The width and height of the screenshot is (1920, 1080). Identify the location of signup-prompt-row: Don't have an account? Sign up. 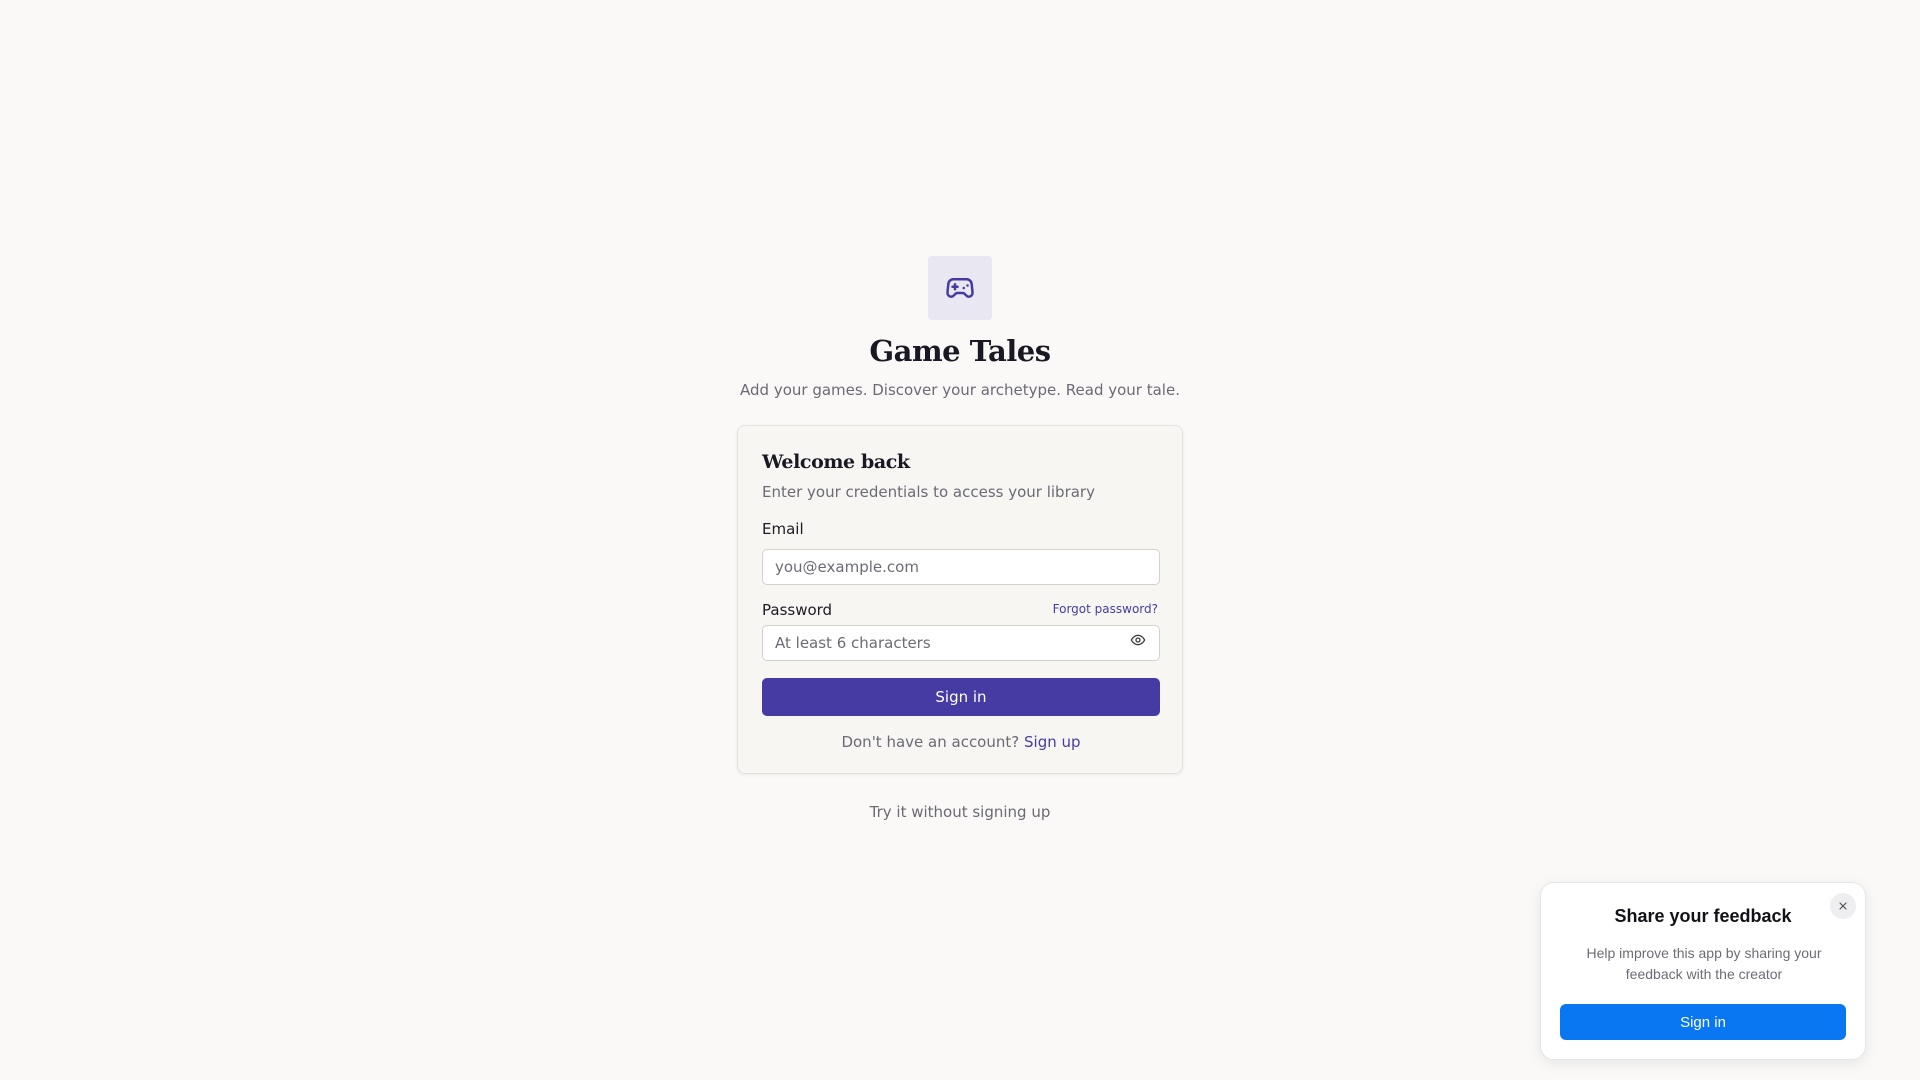
(961, 742).